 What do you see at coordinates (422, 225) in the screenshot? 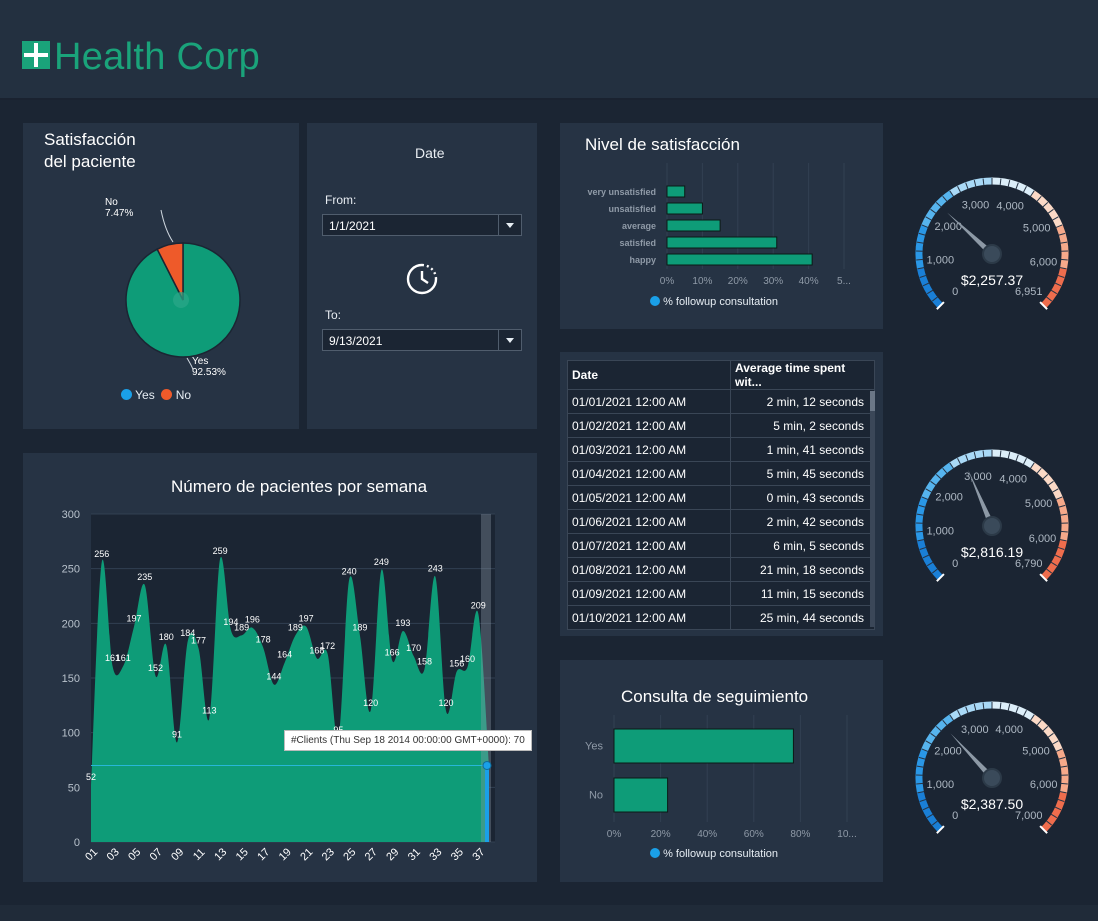
I see `from-date-select: 1/1/2021` at bounding box center [422, 225].